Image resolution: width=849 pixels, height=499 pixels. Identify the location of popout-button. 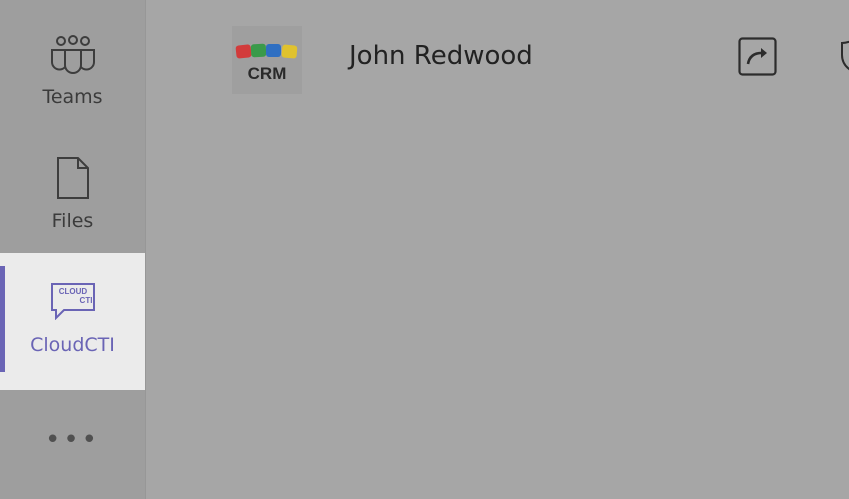
(757, 56).